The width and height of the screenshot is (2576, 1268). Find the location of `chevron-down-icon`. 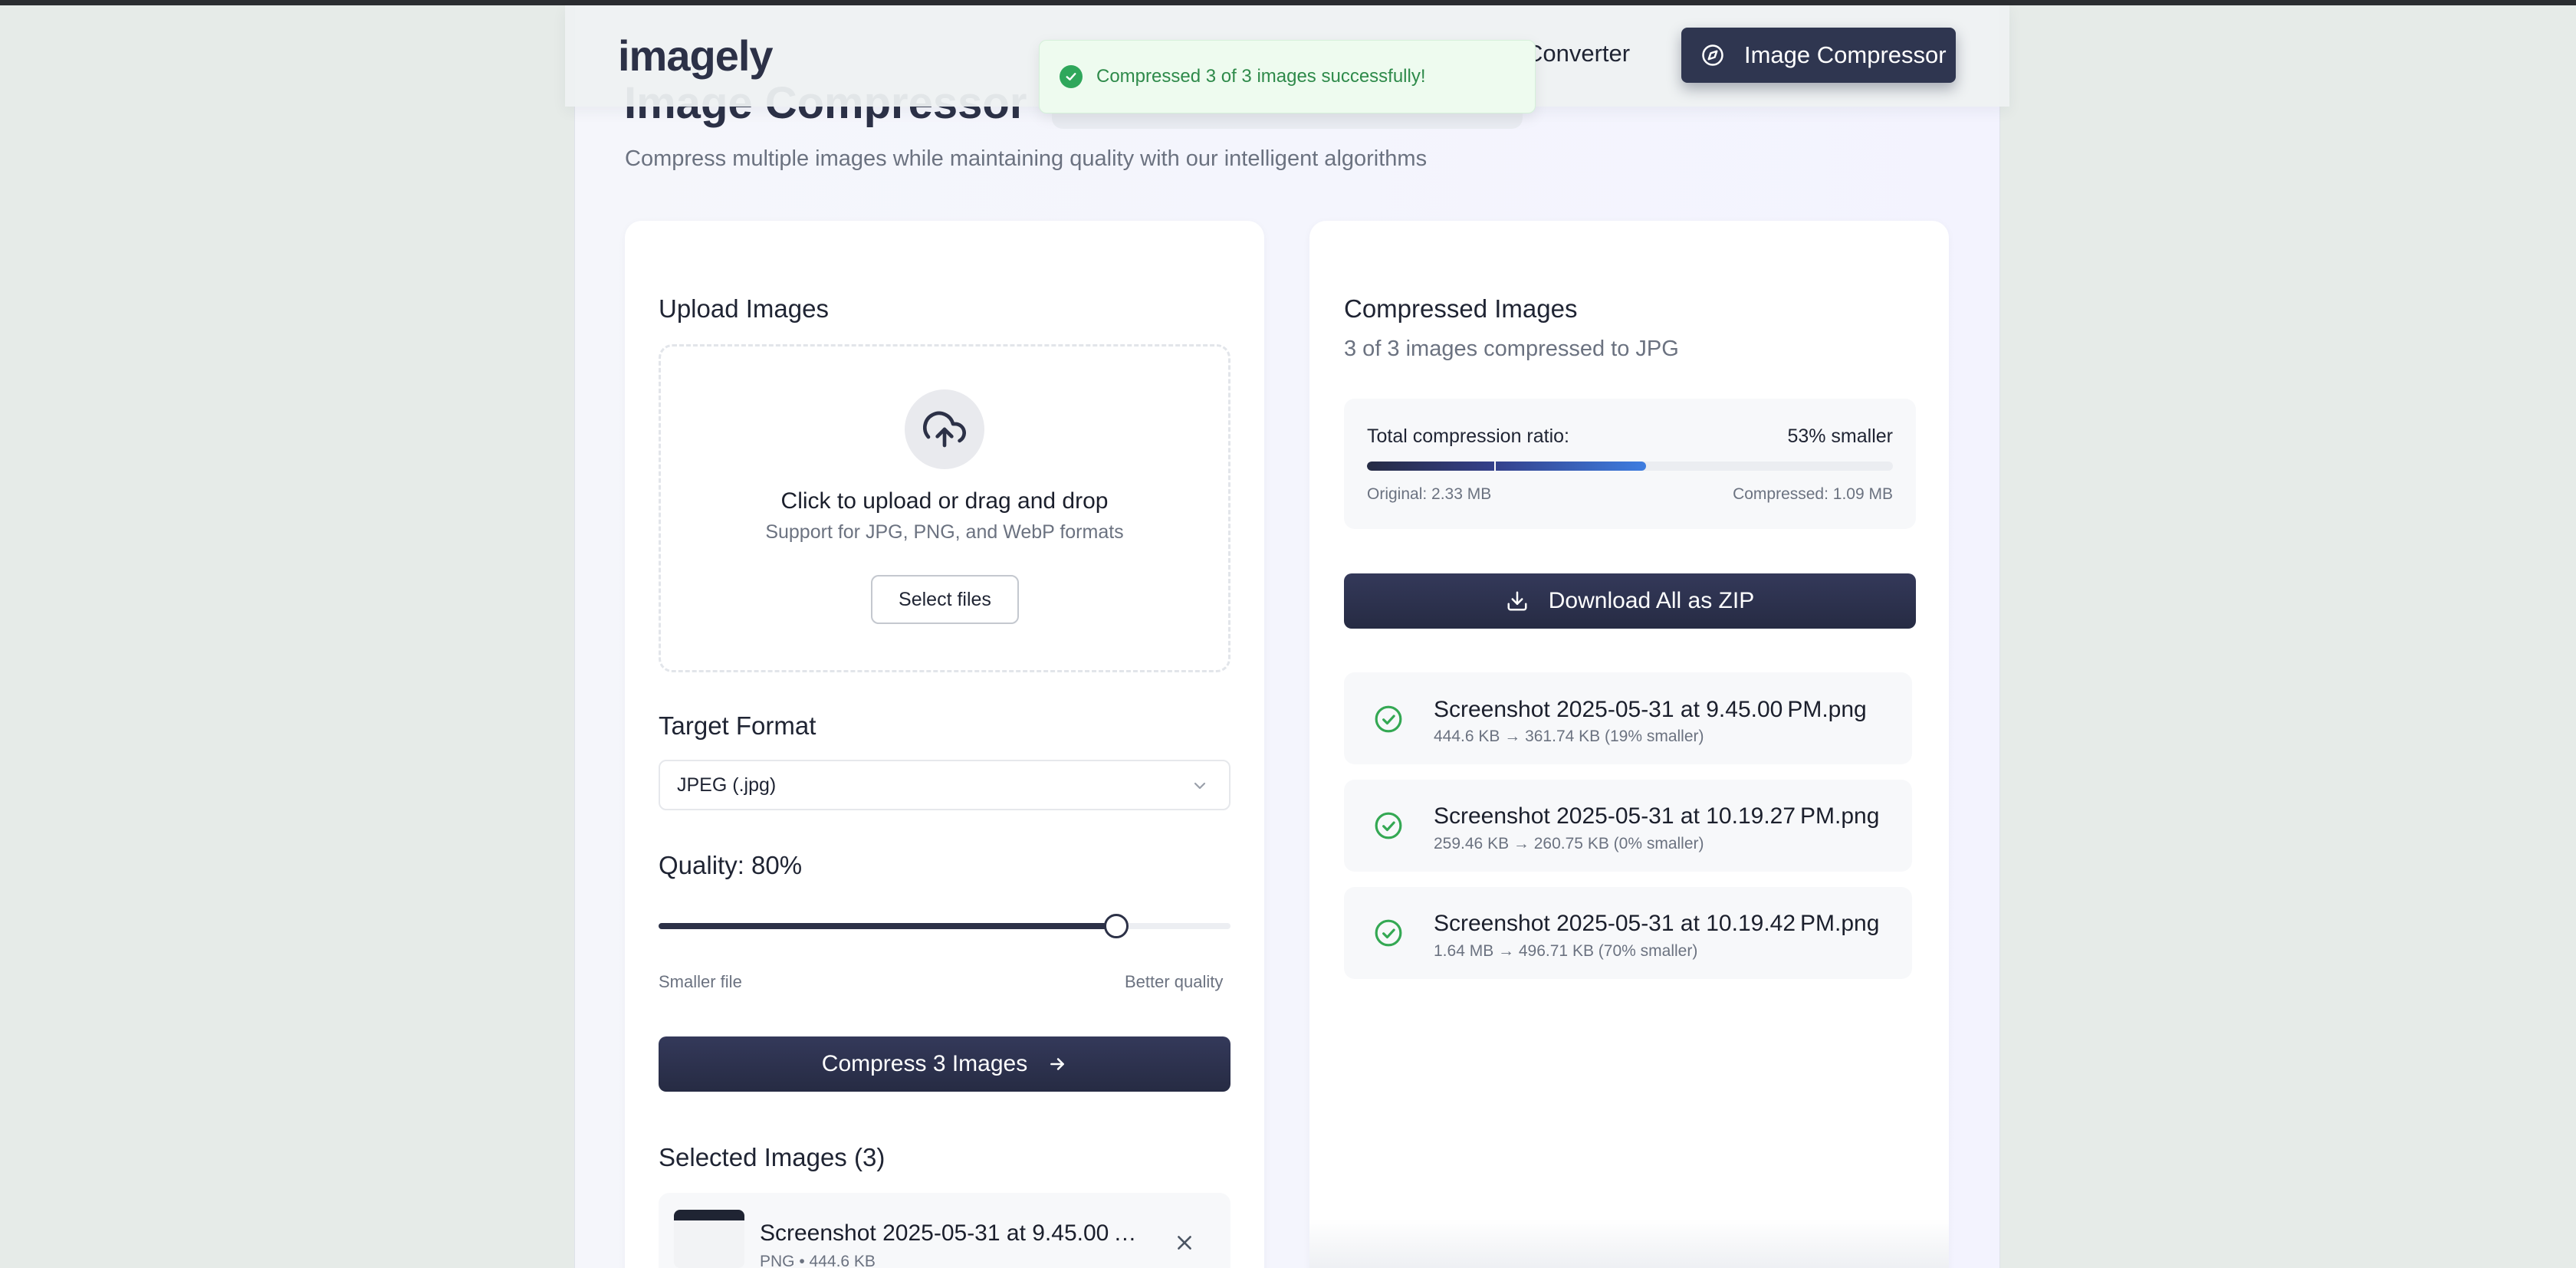

chevron-down-icon is located at coordinates (1200, 786).